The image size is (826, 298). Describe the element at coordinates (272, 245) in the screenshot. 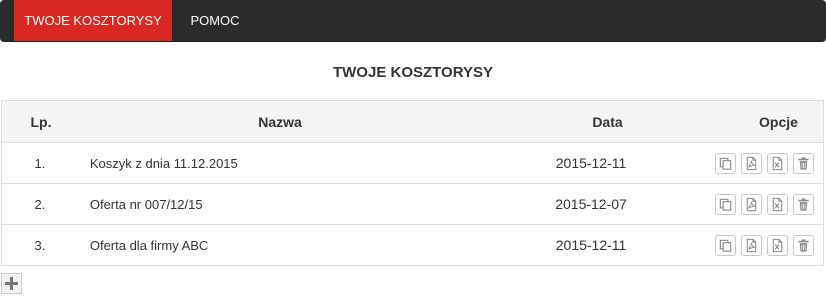

I see `row-name: Oferta dla firmy ABC` at that location.